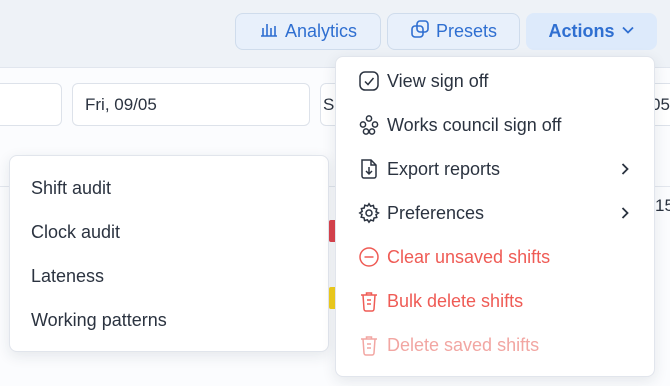  What do you see at coordinates (75, 232) in the screenshot?
I see `menu-item-clock-audit: Clock audit` at bounding box center [75, 232].